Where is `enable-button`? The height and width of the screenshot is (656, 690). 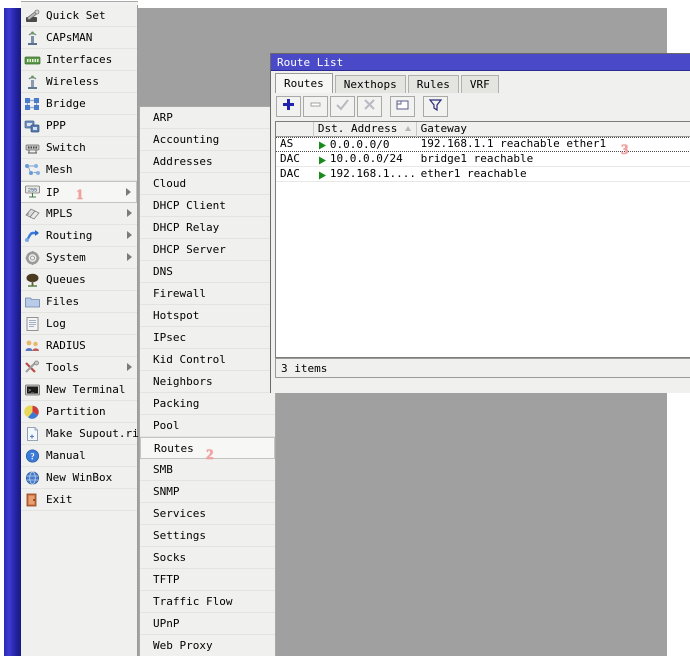
enable-button is located at coordinates (342, 106).